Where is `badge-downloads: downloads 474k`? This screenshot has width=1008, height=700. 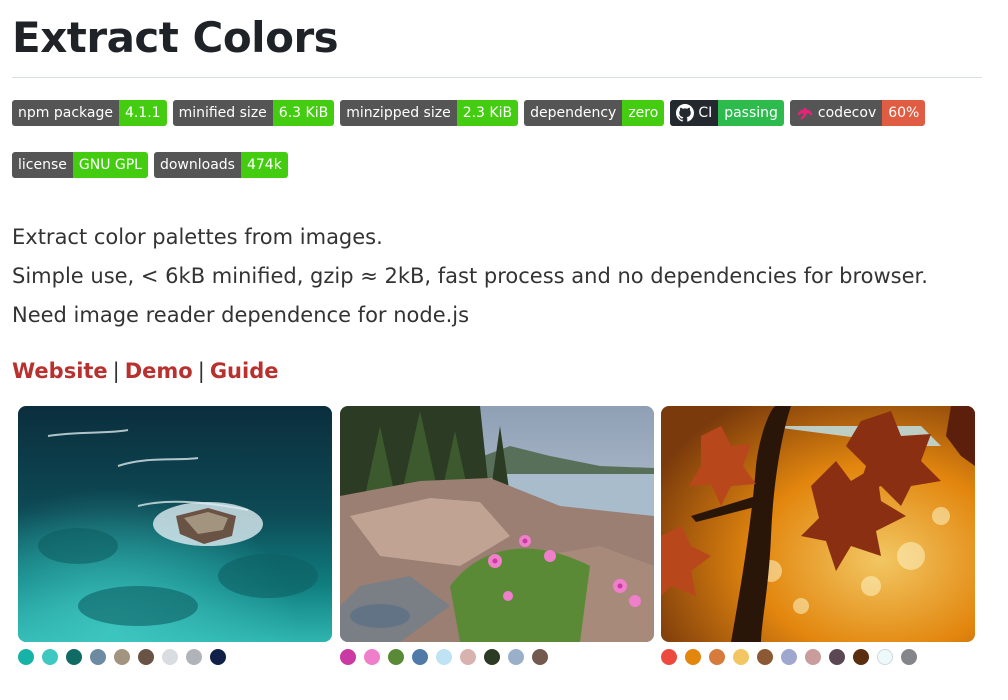
badge-downloads: downloads 474k is located at coordinates (220, 165).